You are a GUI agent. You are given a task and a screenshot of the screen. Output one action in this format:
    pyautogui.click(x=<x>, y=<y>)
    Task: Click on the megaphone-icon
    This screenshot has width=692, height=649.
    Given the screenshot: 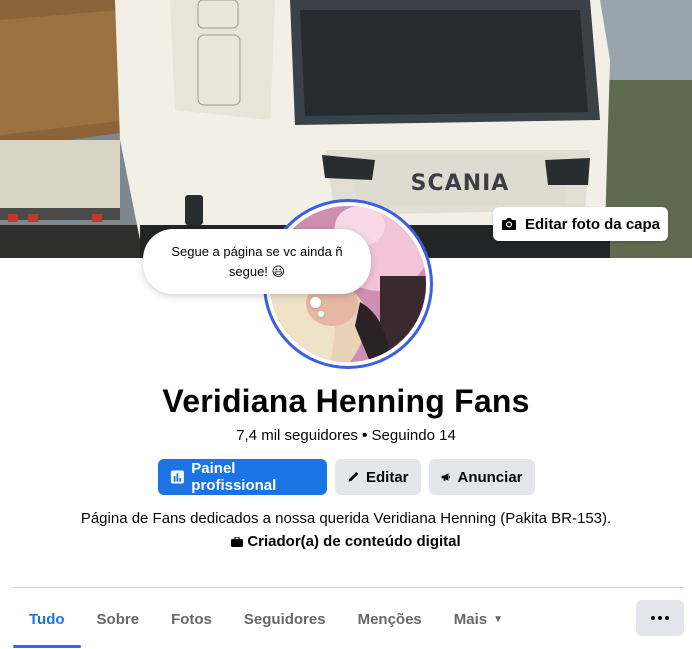 What is the action you would take?
    pyautogui.click(x=445, y=477)
    